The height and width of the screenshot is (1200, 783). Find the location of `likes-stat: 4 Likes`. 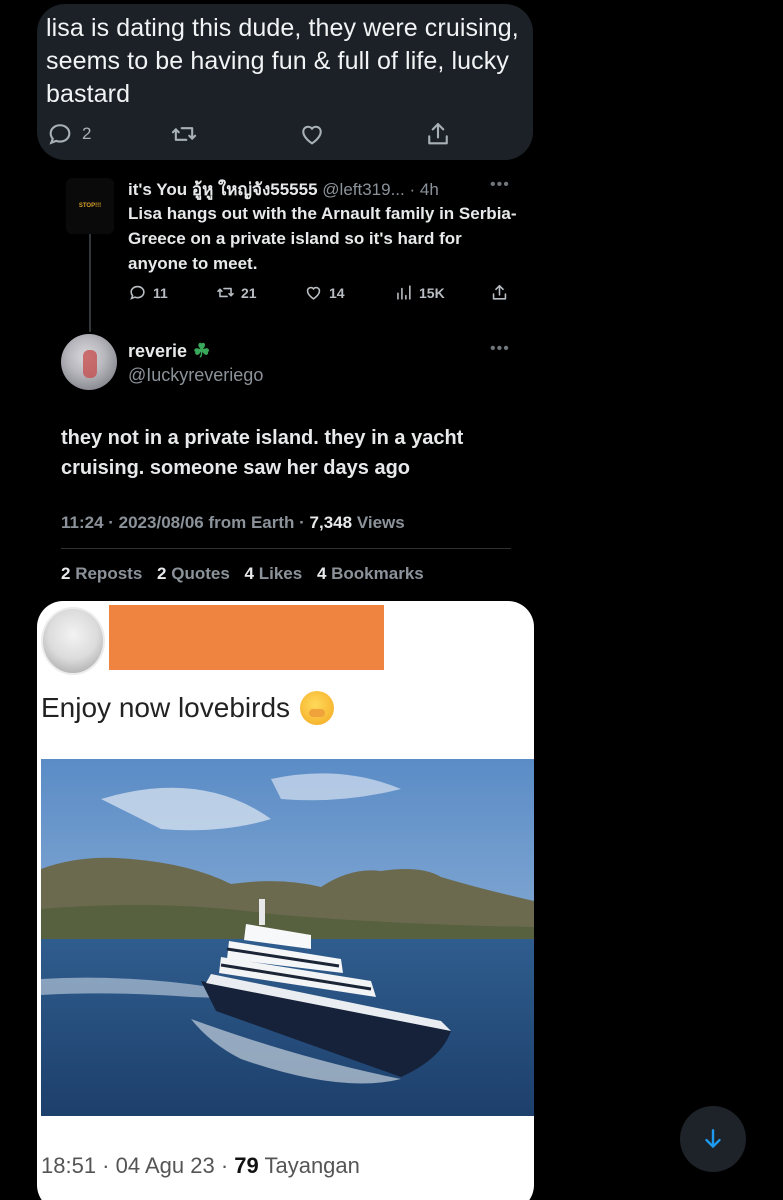

likes-stat: 4 Likes is located at coordinates (274, 573).